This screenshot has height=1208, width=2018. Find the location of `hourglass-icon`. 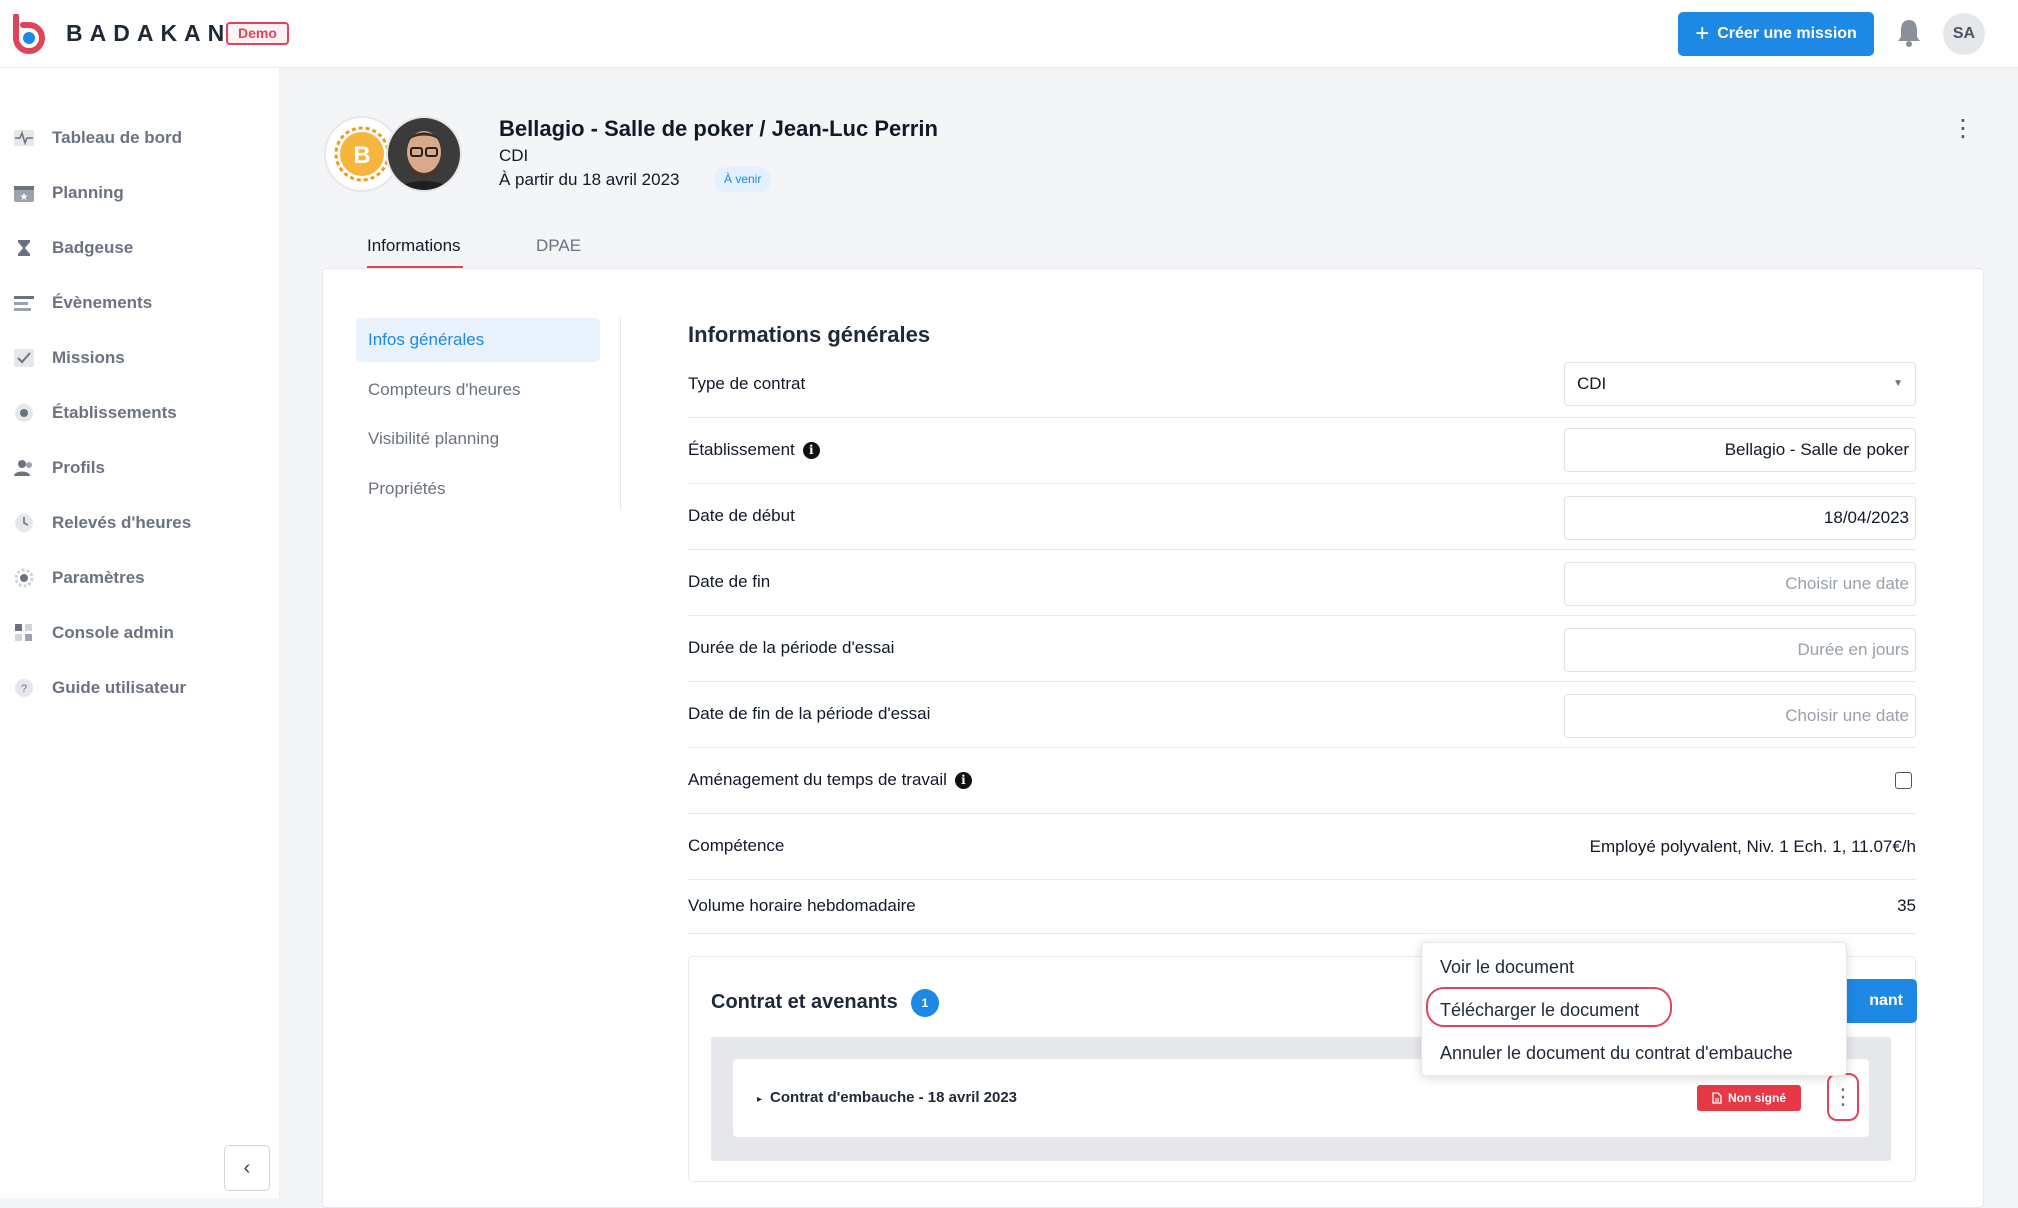

hourglass-icon is located at coordinates (24, 248).